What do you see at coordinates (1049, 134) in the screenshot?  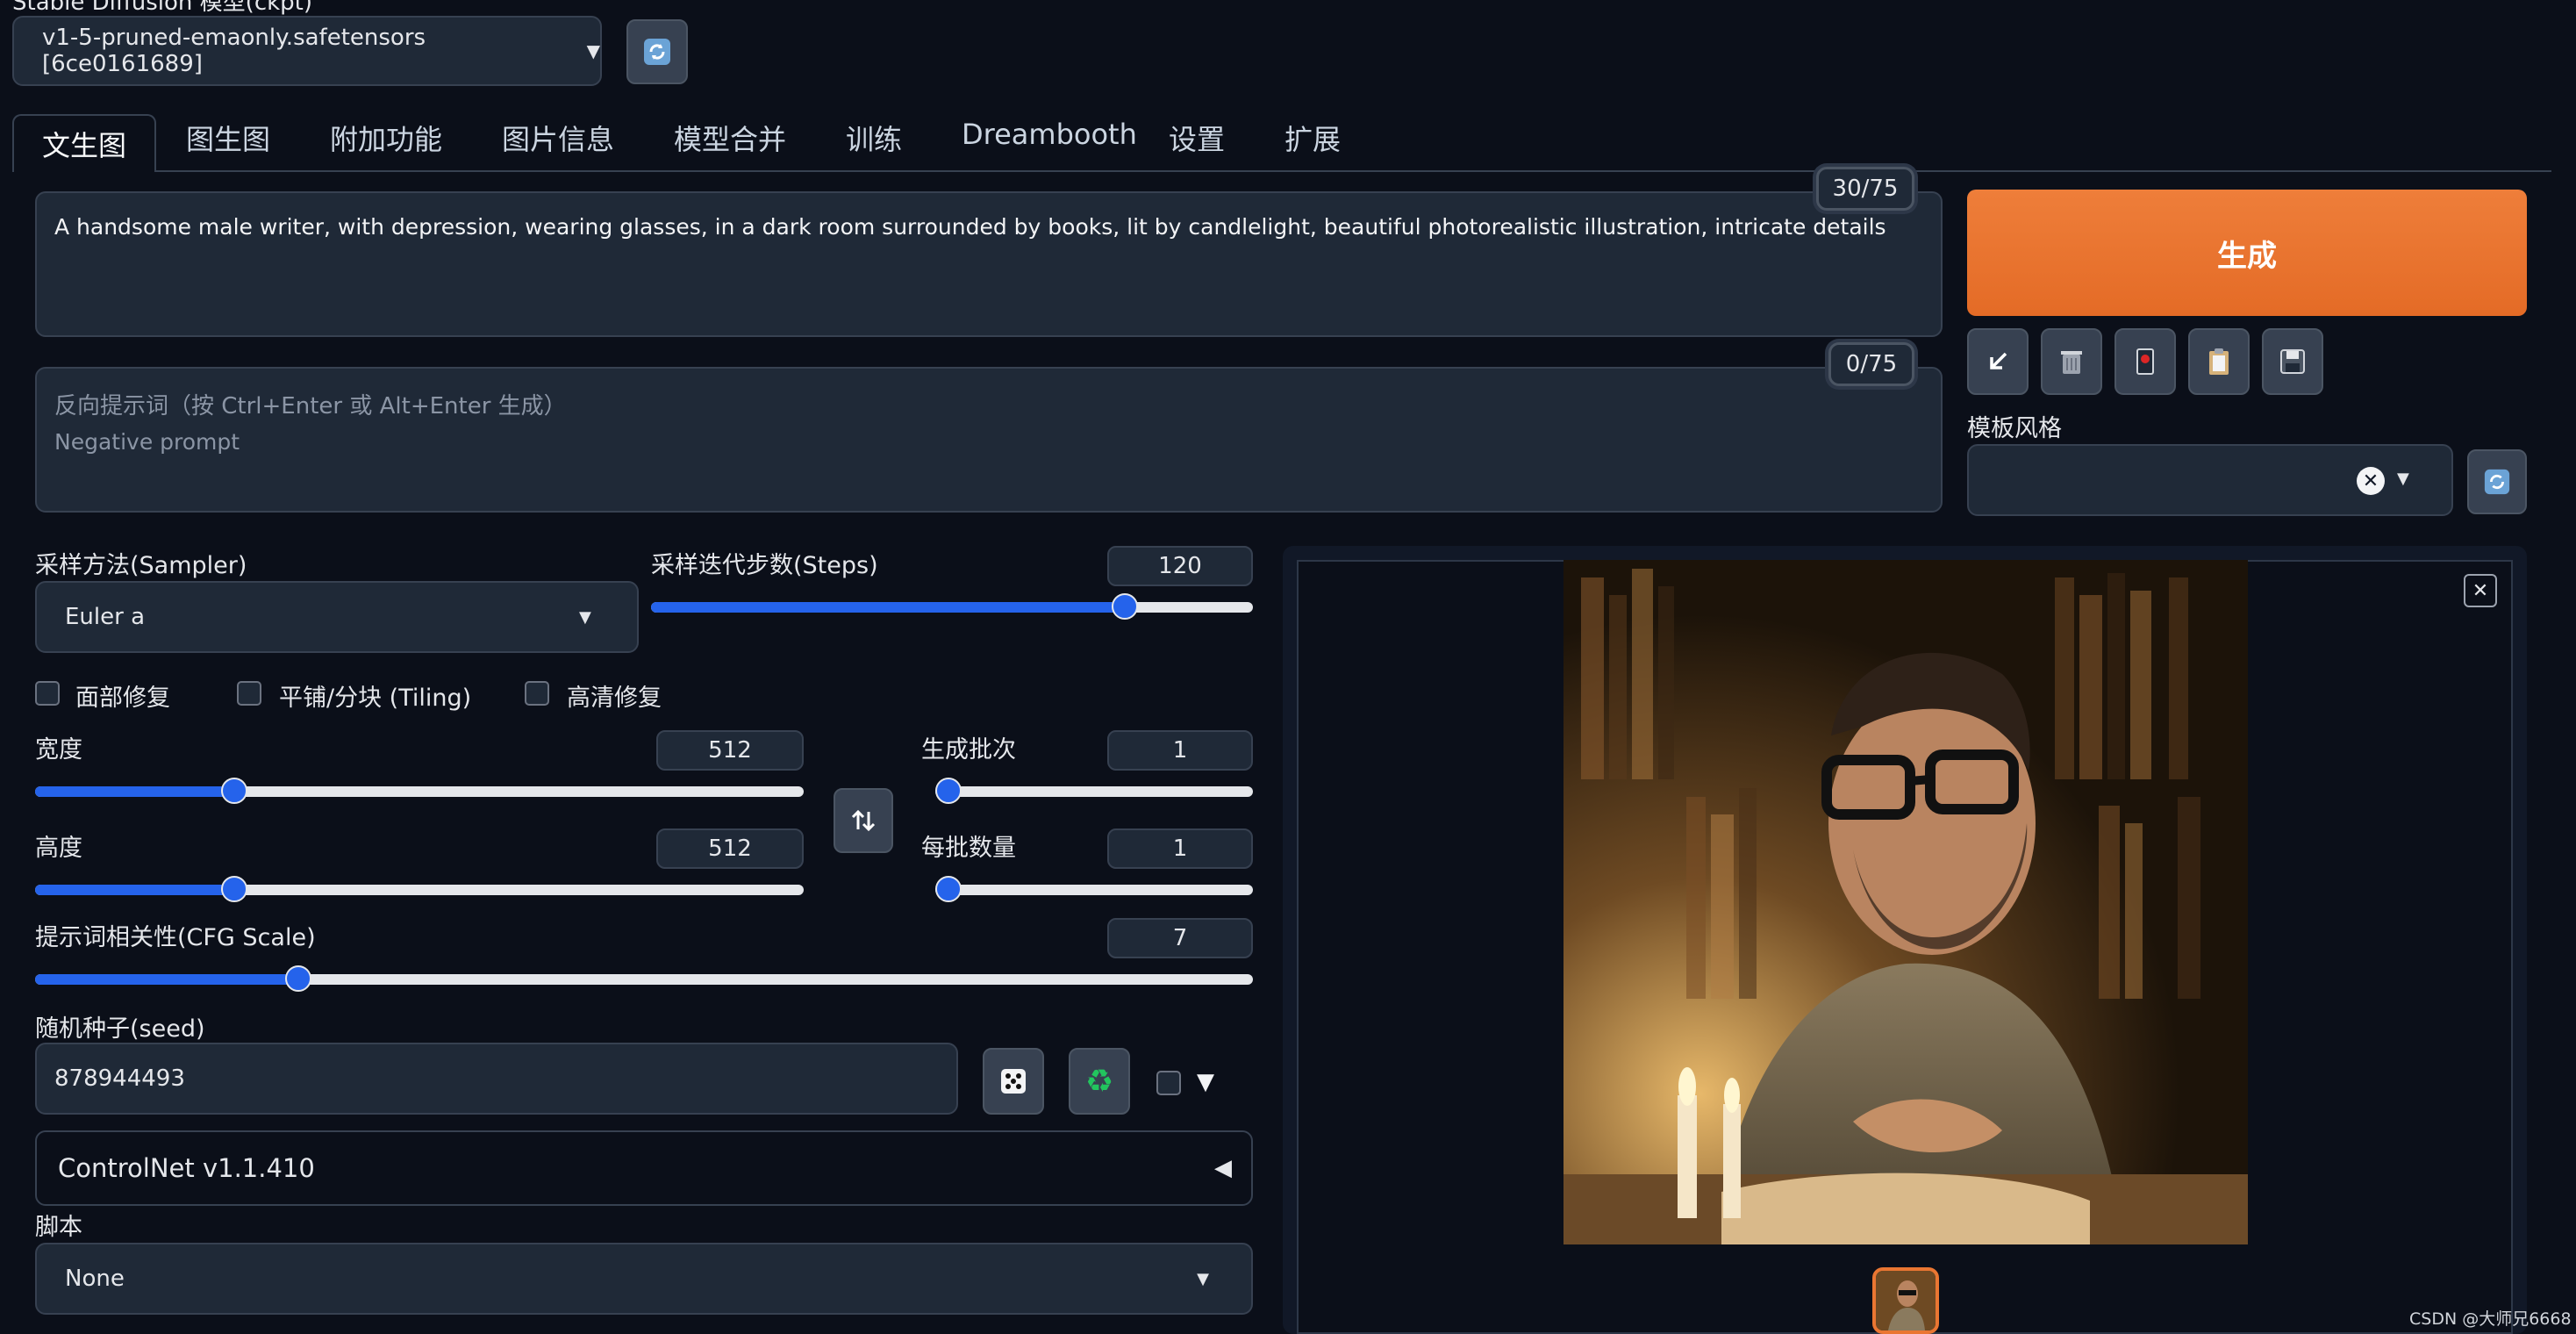 I see `tab-dreambooth: Dreambooth` at bounding box center [1049, 134].